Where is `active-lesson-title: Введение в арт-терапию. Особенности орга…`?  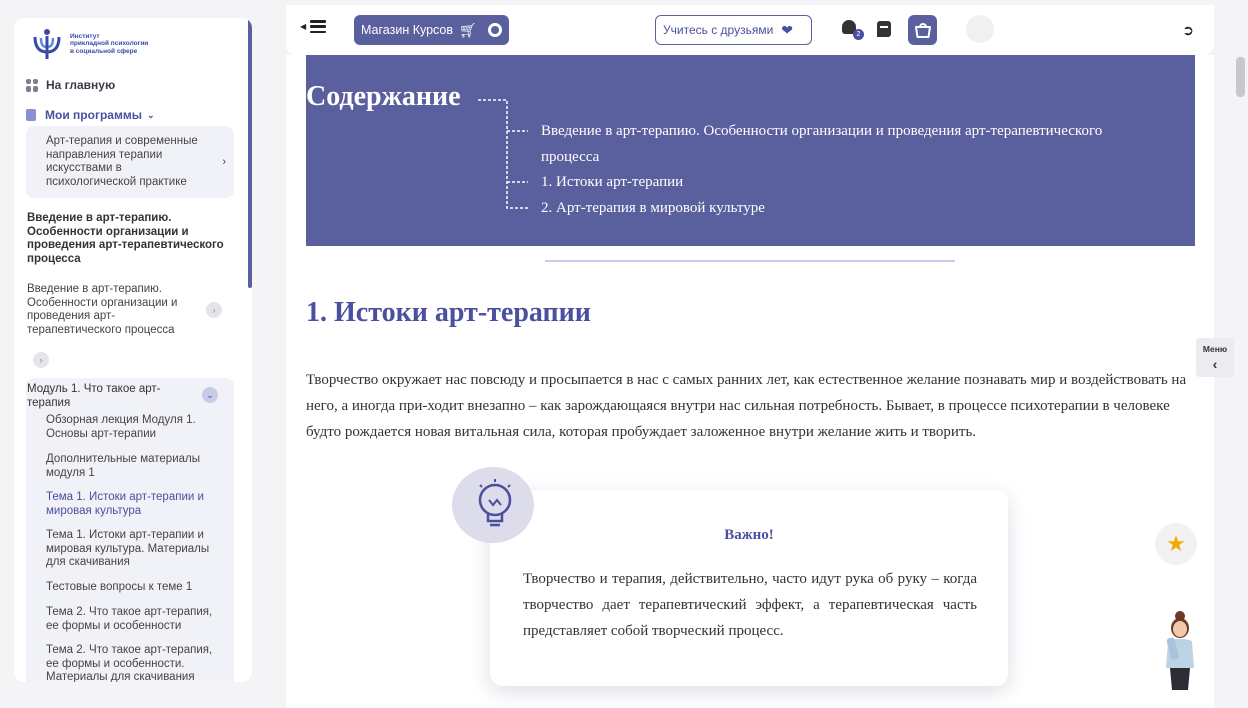
active-lesson-title: Введение в арт-терапию. Особенности орга… is located at coordinates (132, 239).